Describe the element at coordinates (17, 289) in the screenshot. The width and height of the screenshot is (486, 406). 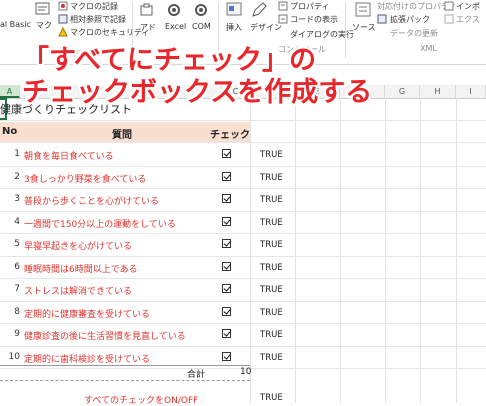
I see `row-number: 7` at that location.